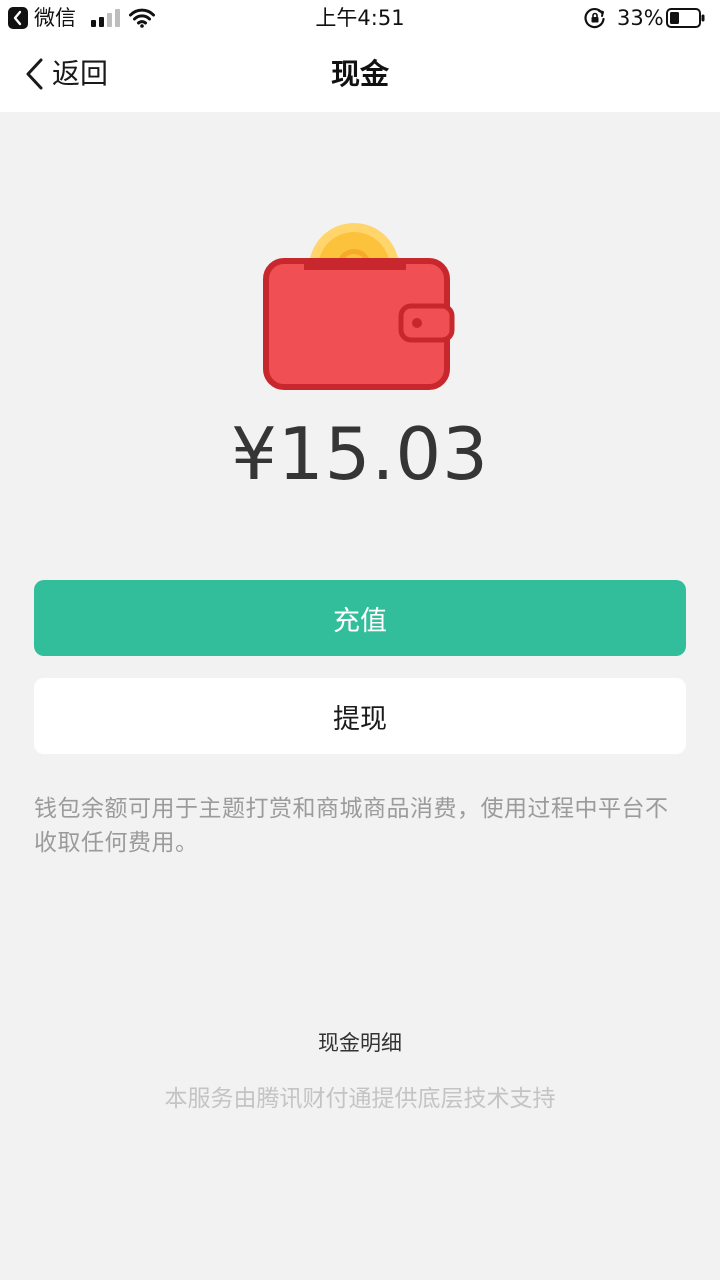 The image size is (720, 1280). What do you see at coordinates (640, 18) in the screenshot?
I see `battery-percent: 33%` at bounding box center [640, 18].